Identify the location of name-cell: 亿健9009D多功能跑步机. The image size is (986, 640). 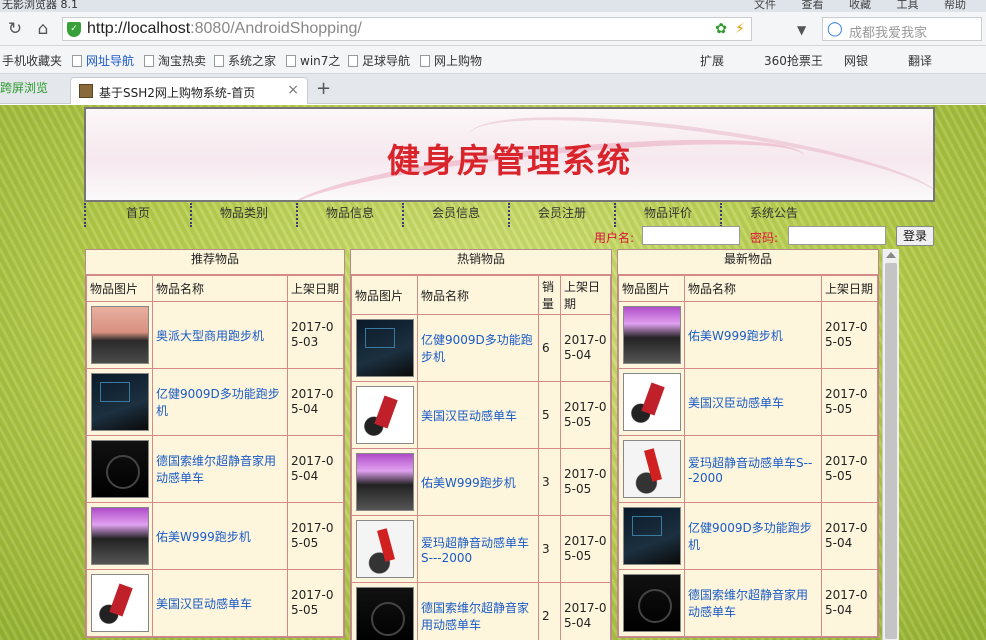
(478, 348).